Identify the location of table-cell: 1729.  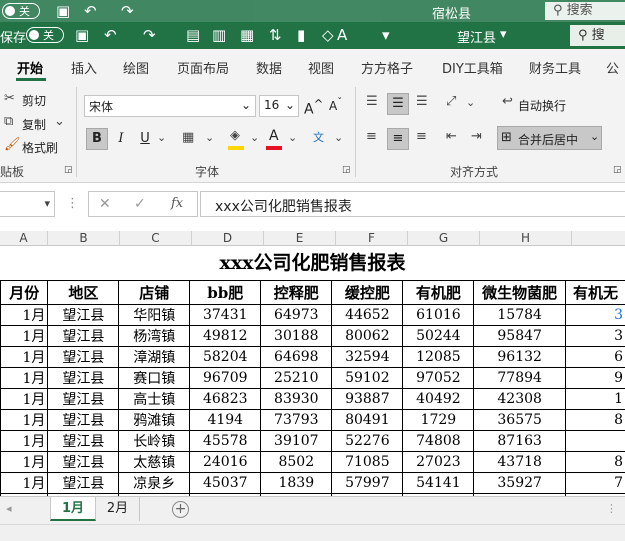
(438, 420).